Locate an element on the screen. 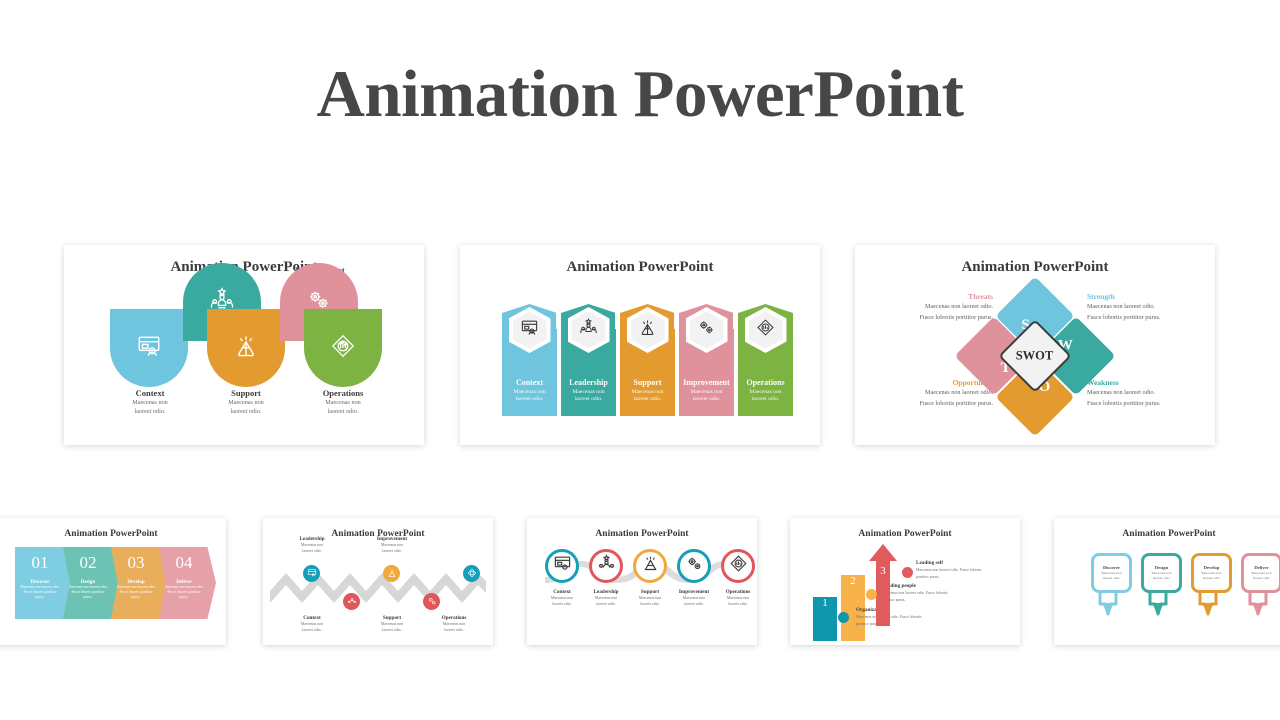  step-number: 1 is located at coordinates (825, 603).